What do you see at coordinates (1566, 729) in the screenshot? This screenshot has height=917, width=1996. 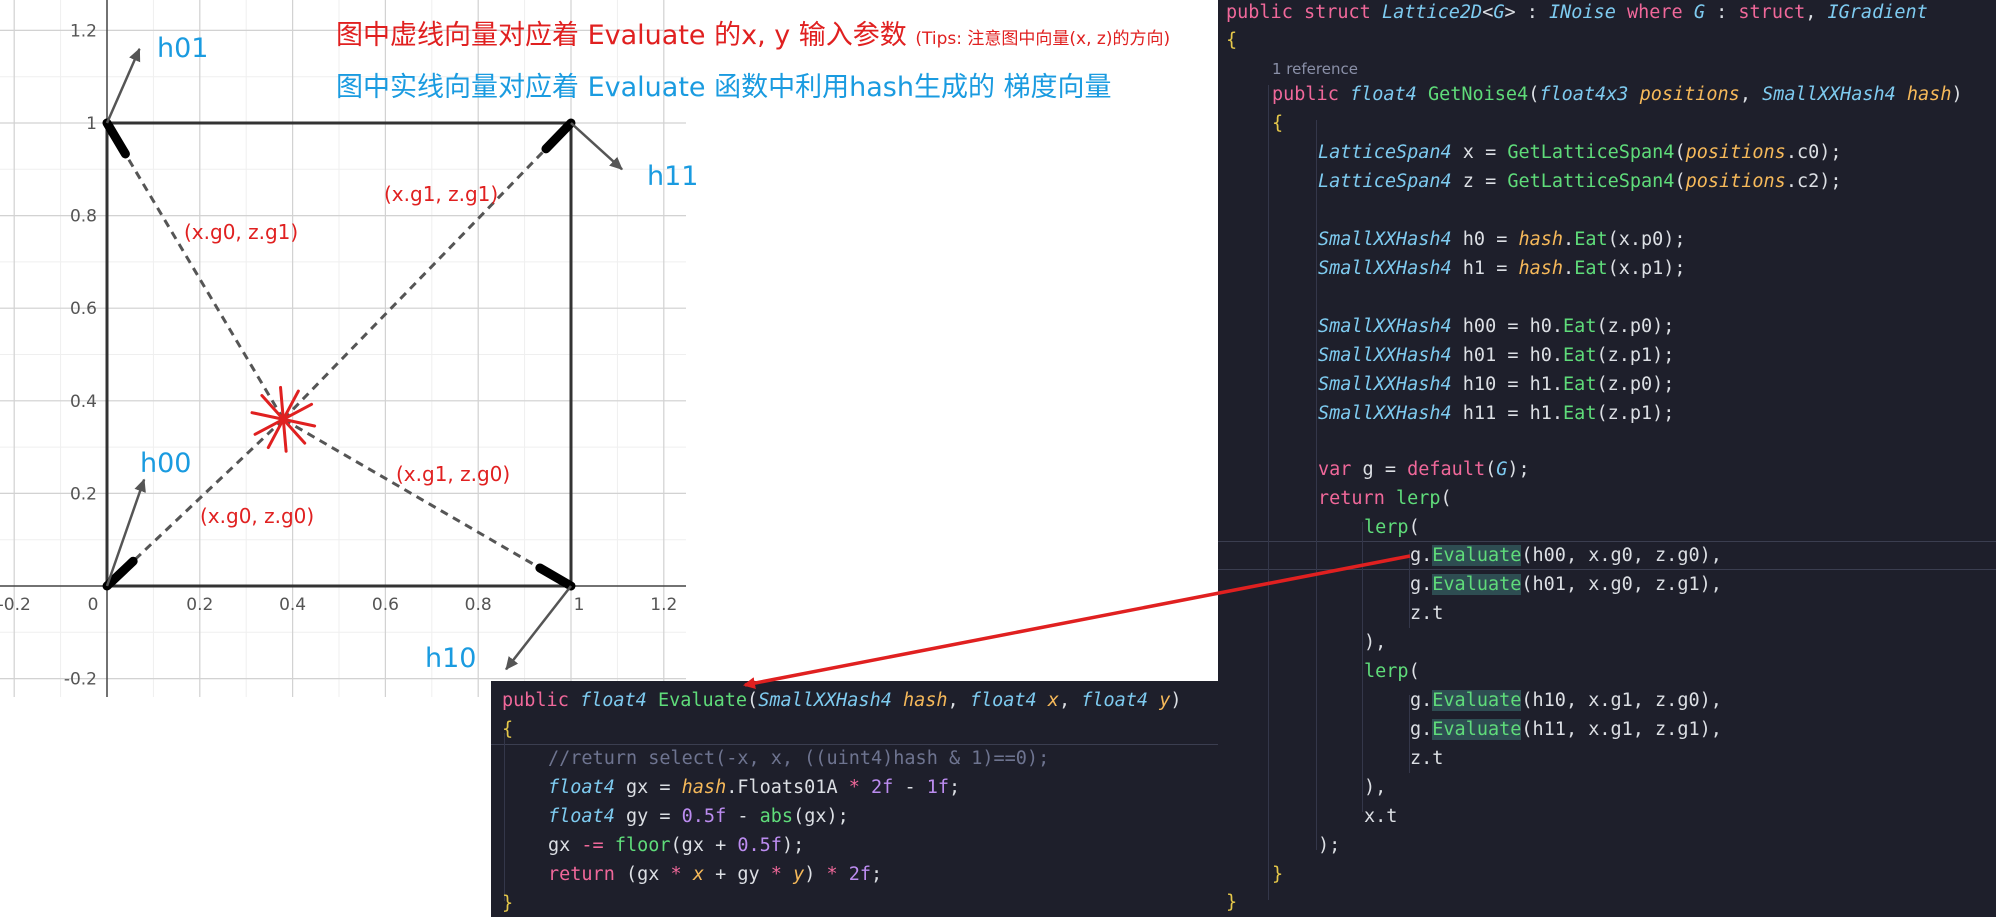 I see `code-line: g.Evaluate(h11, x.g1, z.g1),` at bounding box center [1566, 729].